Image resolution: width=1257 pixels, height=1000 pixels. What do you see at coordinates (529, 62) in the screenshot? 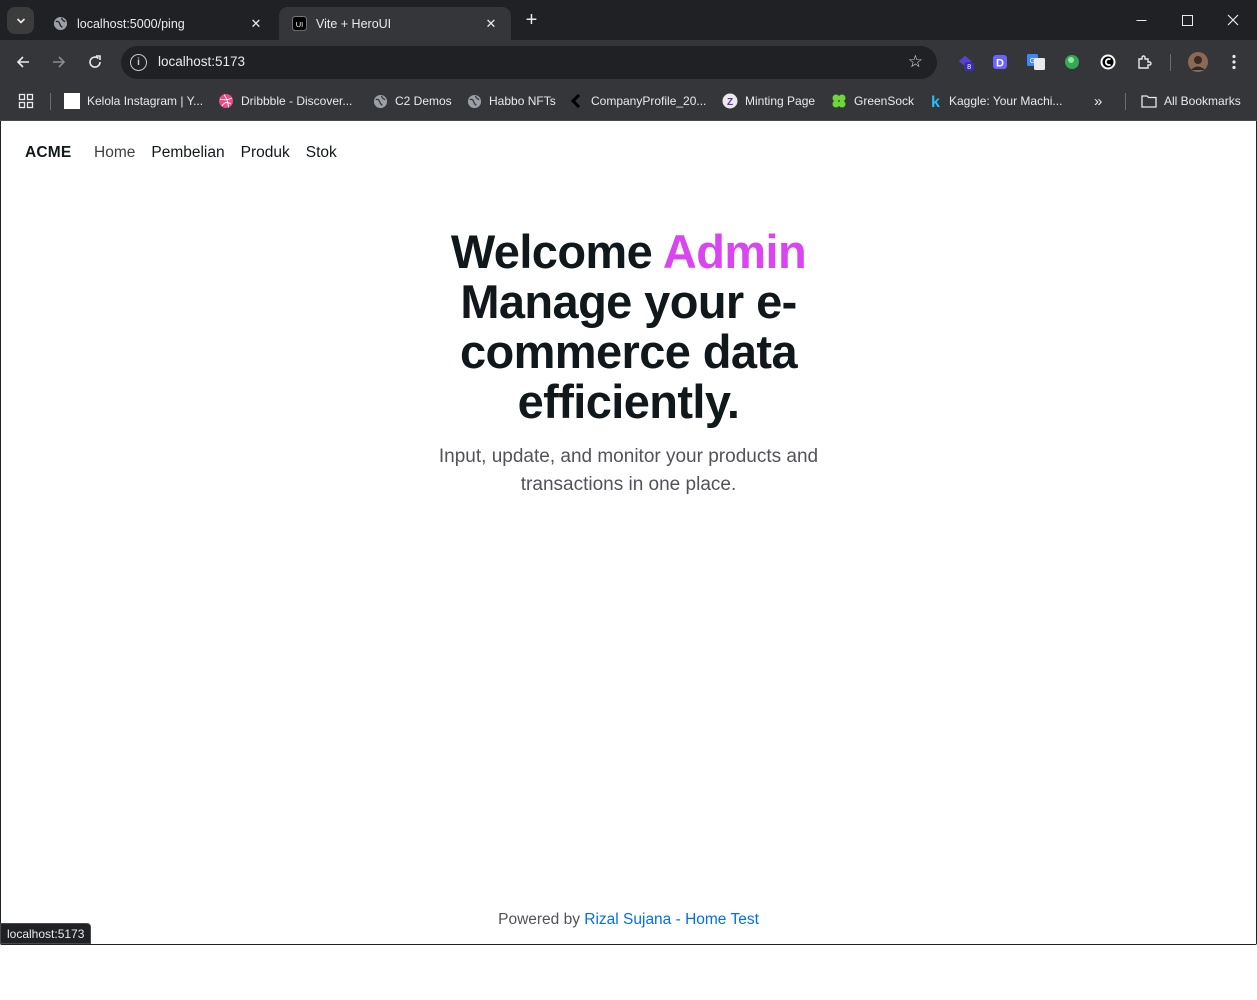
I see `address-bar: i localhost:5173 ☆` at bounding box center [529, 62].